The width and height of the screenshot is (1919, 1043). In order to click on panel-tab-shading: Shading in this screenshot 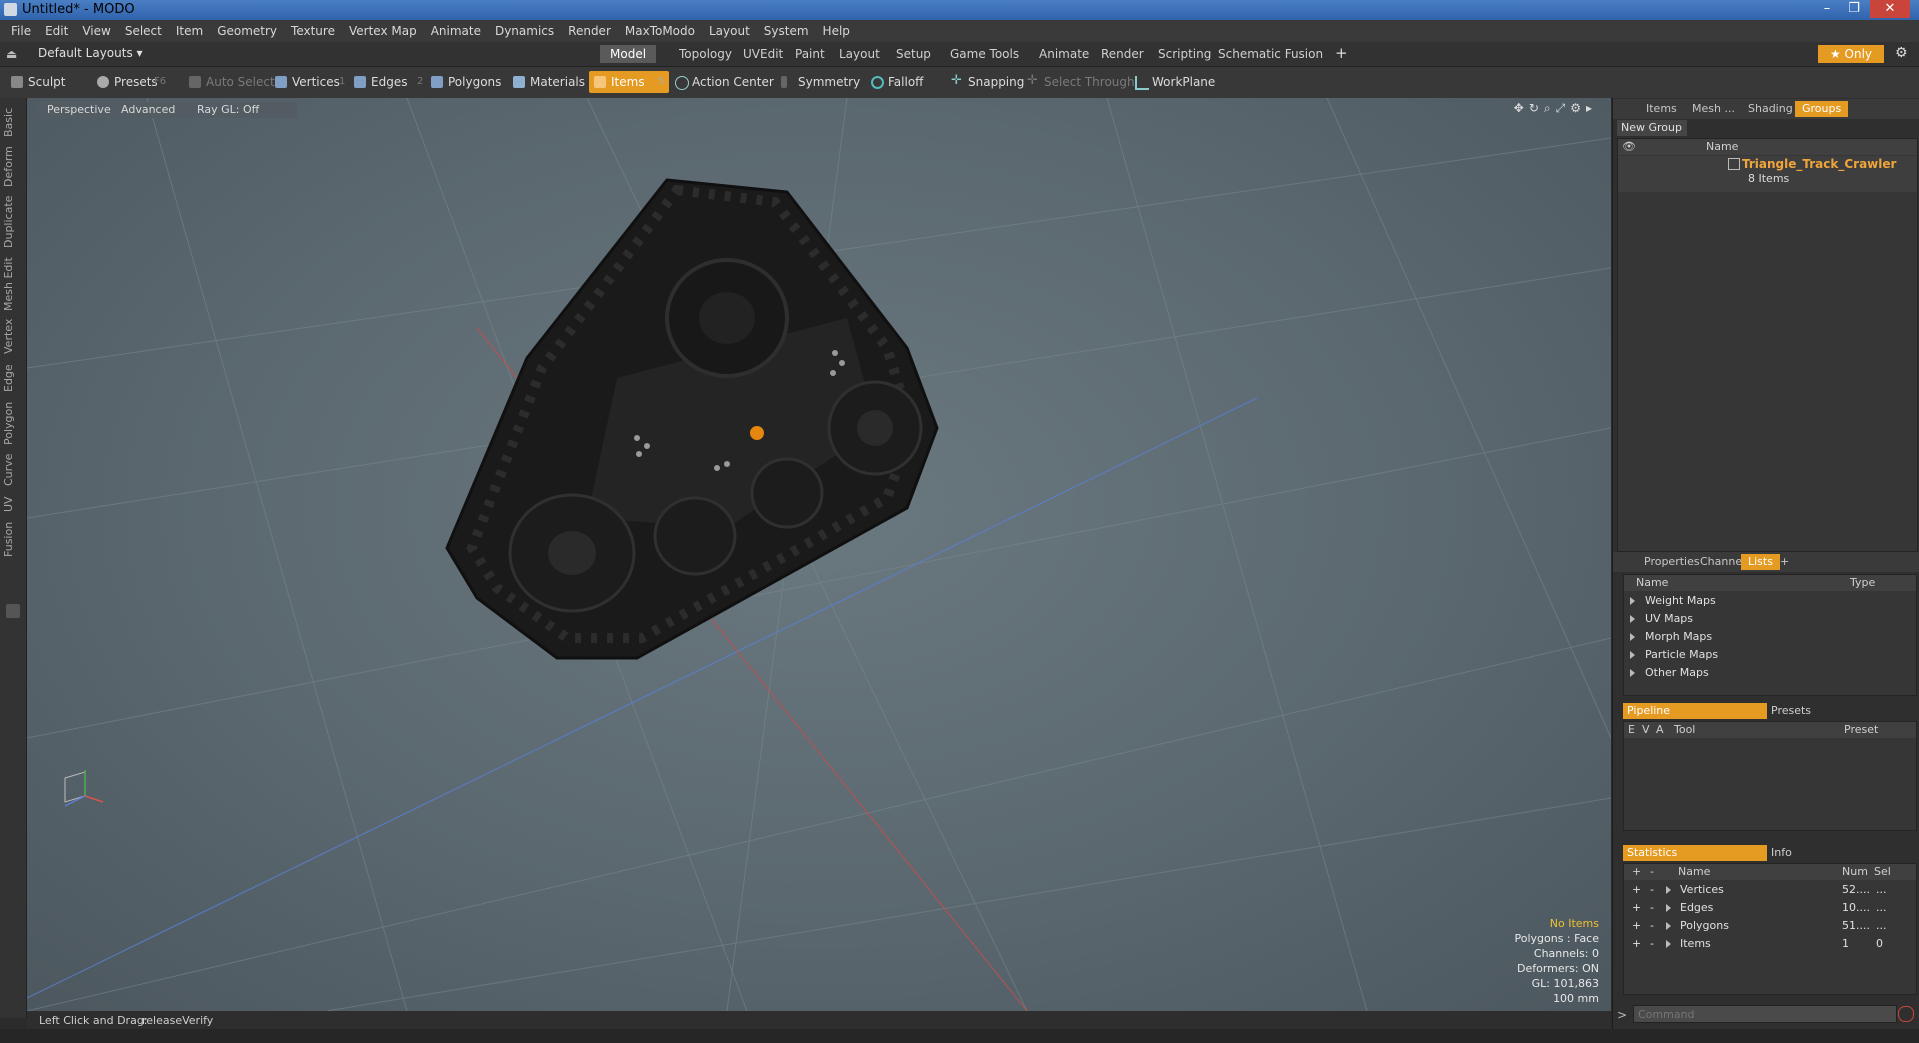, I will do `click(1770, 109)`.